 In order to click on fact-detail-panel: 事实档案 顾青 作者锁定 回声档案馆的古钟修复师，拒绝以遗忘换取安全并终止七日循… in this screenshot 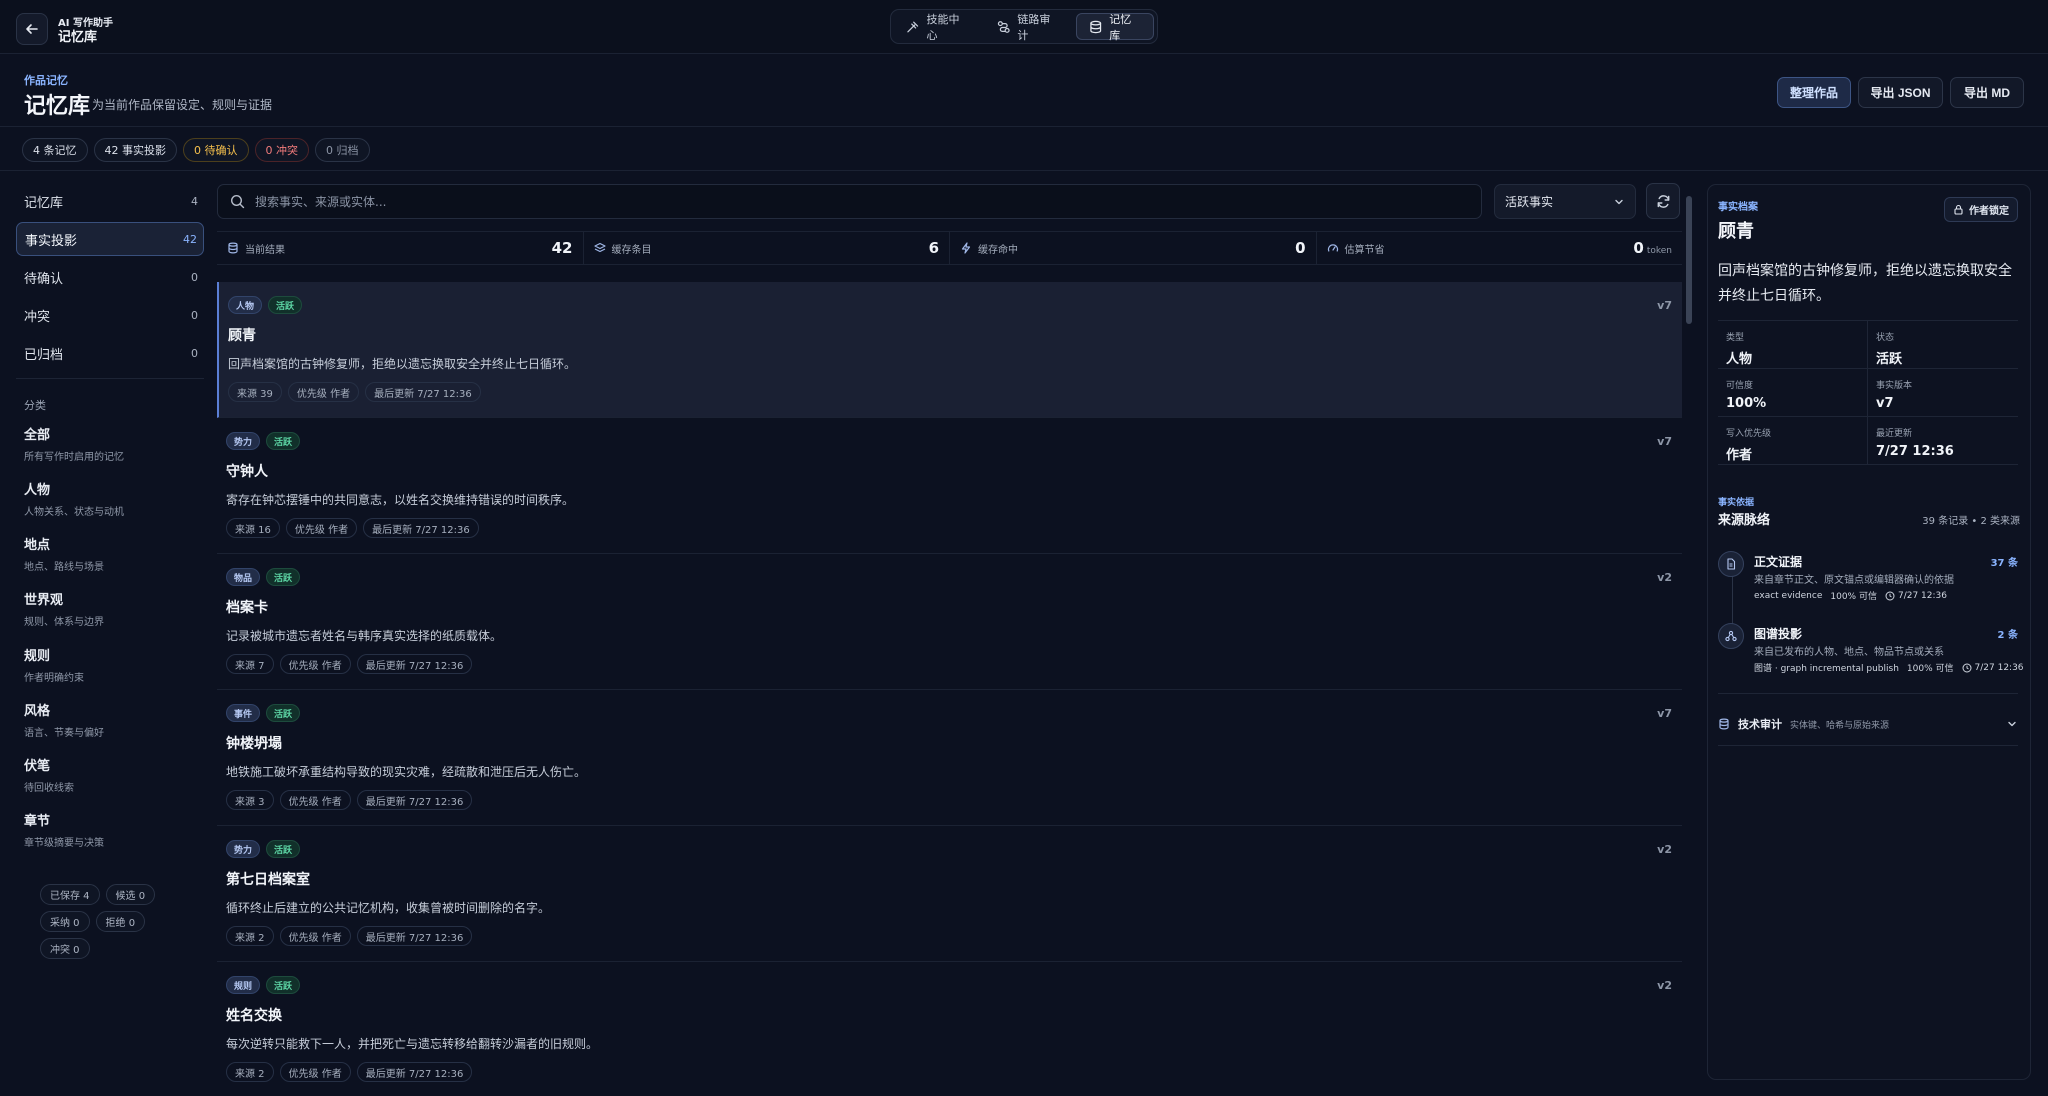, I will do `click(1869, 632)`.